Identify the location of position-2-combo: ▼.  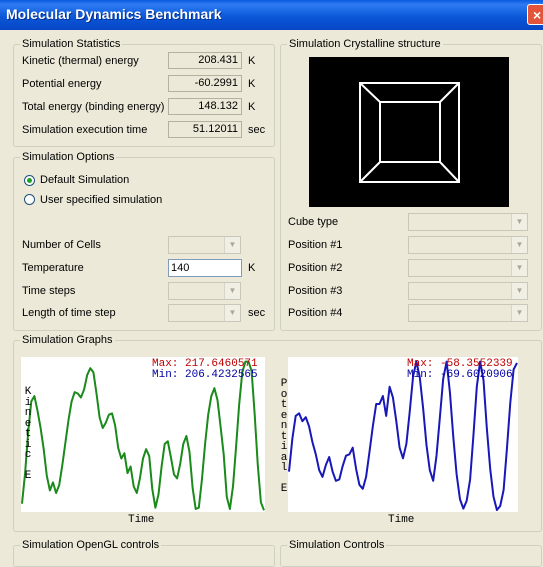
(468, 268).